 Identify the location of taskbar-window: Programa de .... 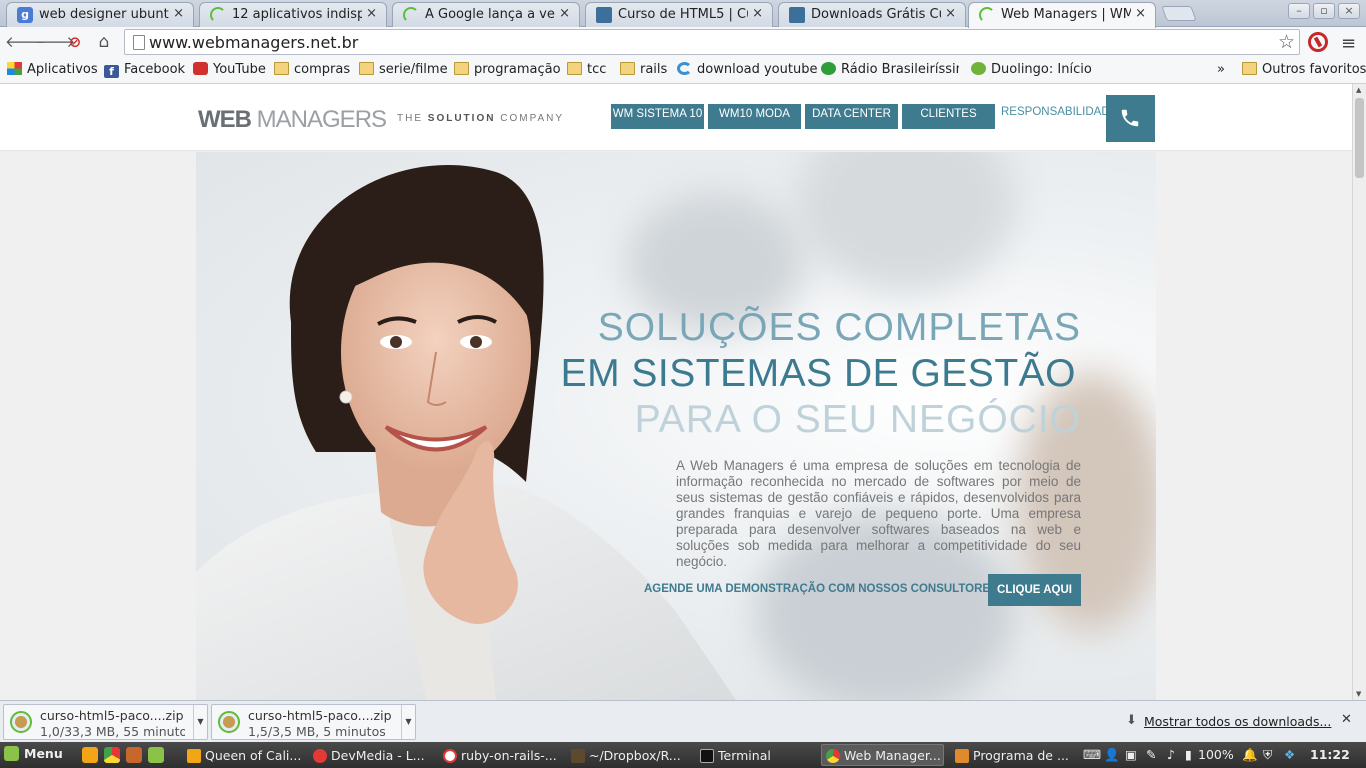
(1011, 755).